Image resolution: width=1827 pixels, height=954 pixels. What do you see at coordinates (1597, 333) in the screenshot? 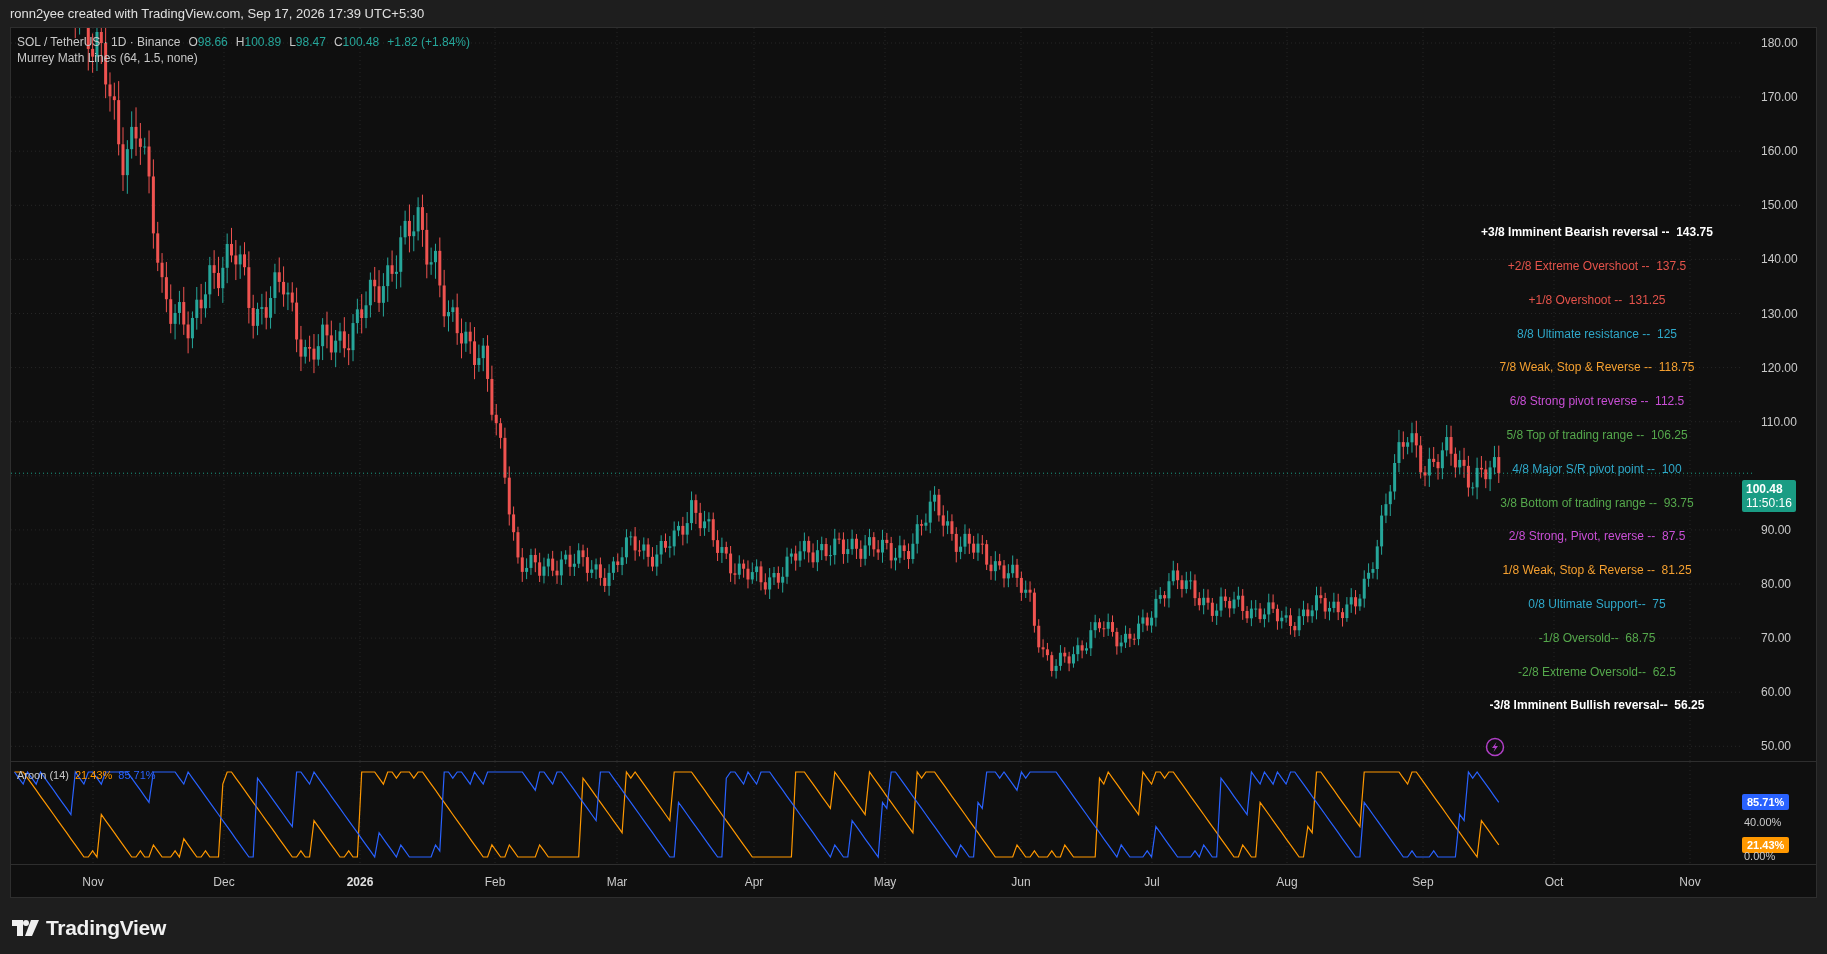
I see `level-label: 8/8 Ultimate resistance -- 125` at bounding box center [1597, 333].